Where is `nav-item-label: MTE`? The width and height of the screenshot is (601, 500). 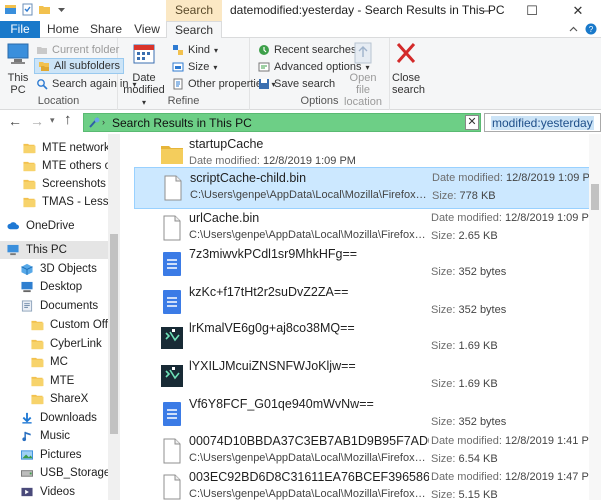 nav-item-label: MTE is located at coordinates (62, 381).